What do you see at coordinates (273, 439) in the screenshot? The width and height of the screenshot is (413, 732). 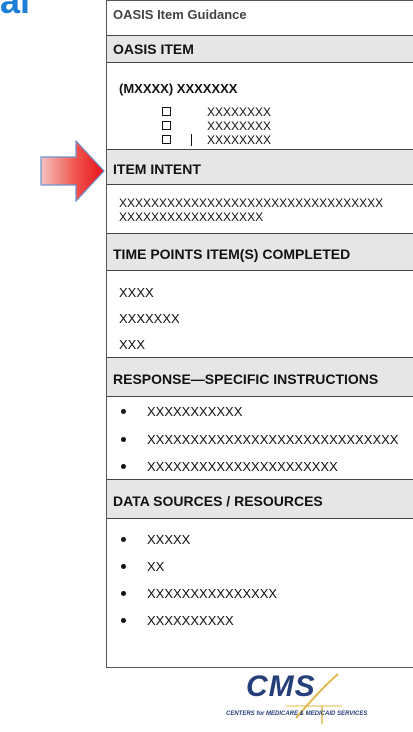 I see `response-instruction-item: XXXXXXXXXXXXXXXXXXXXXXXXXXXXX` at bounding box center [273, 439].